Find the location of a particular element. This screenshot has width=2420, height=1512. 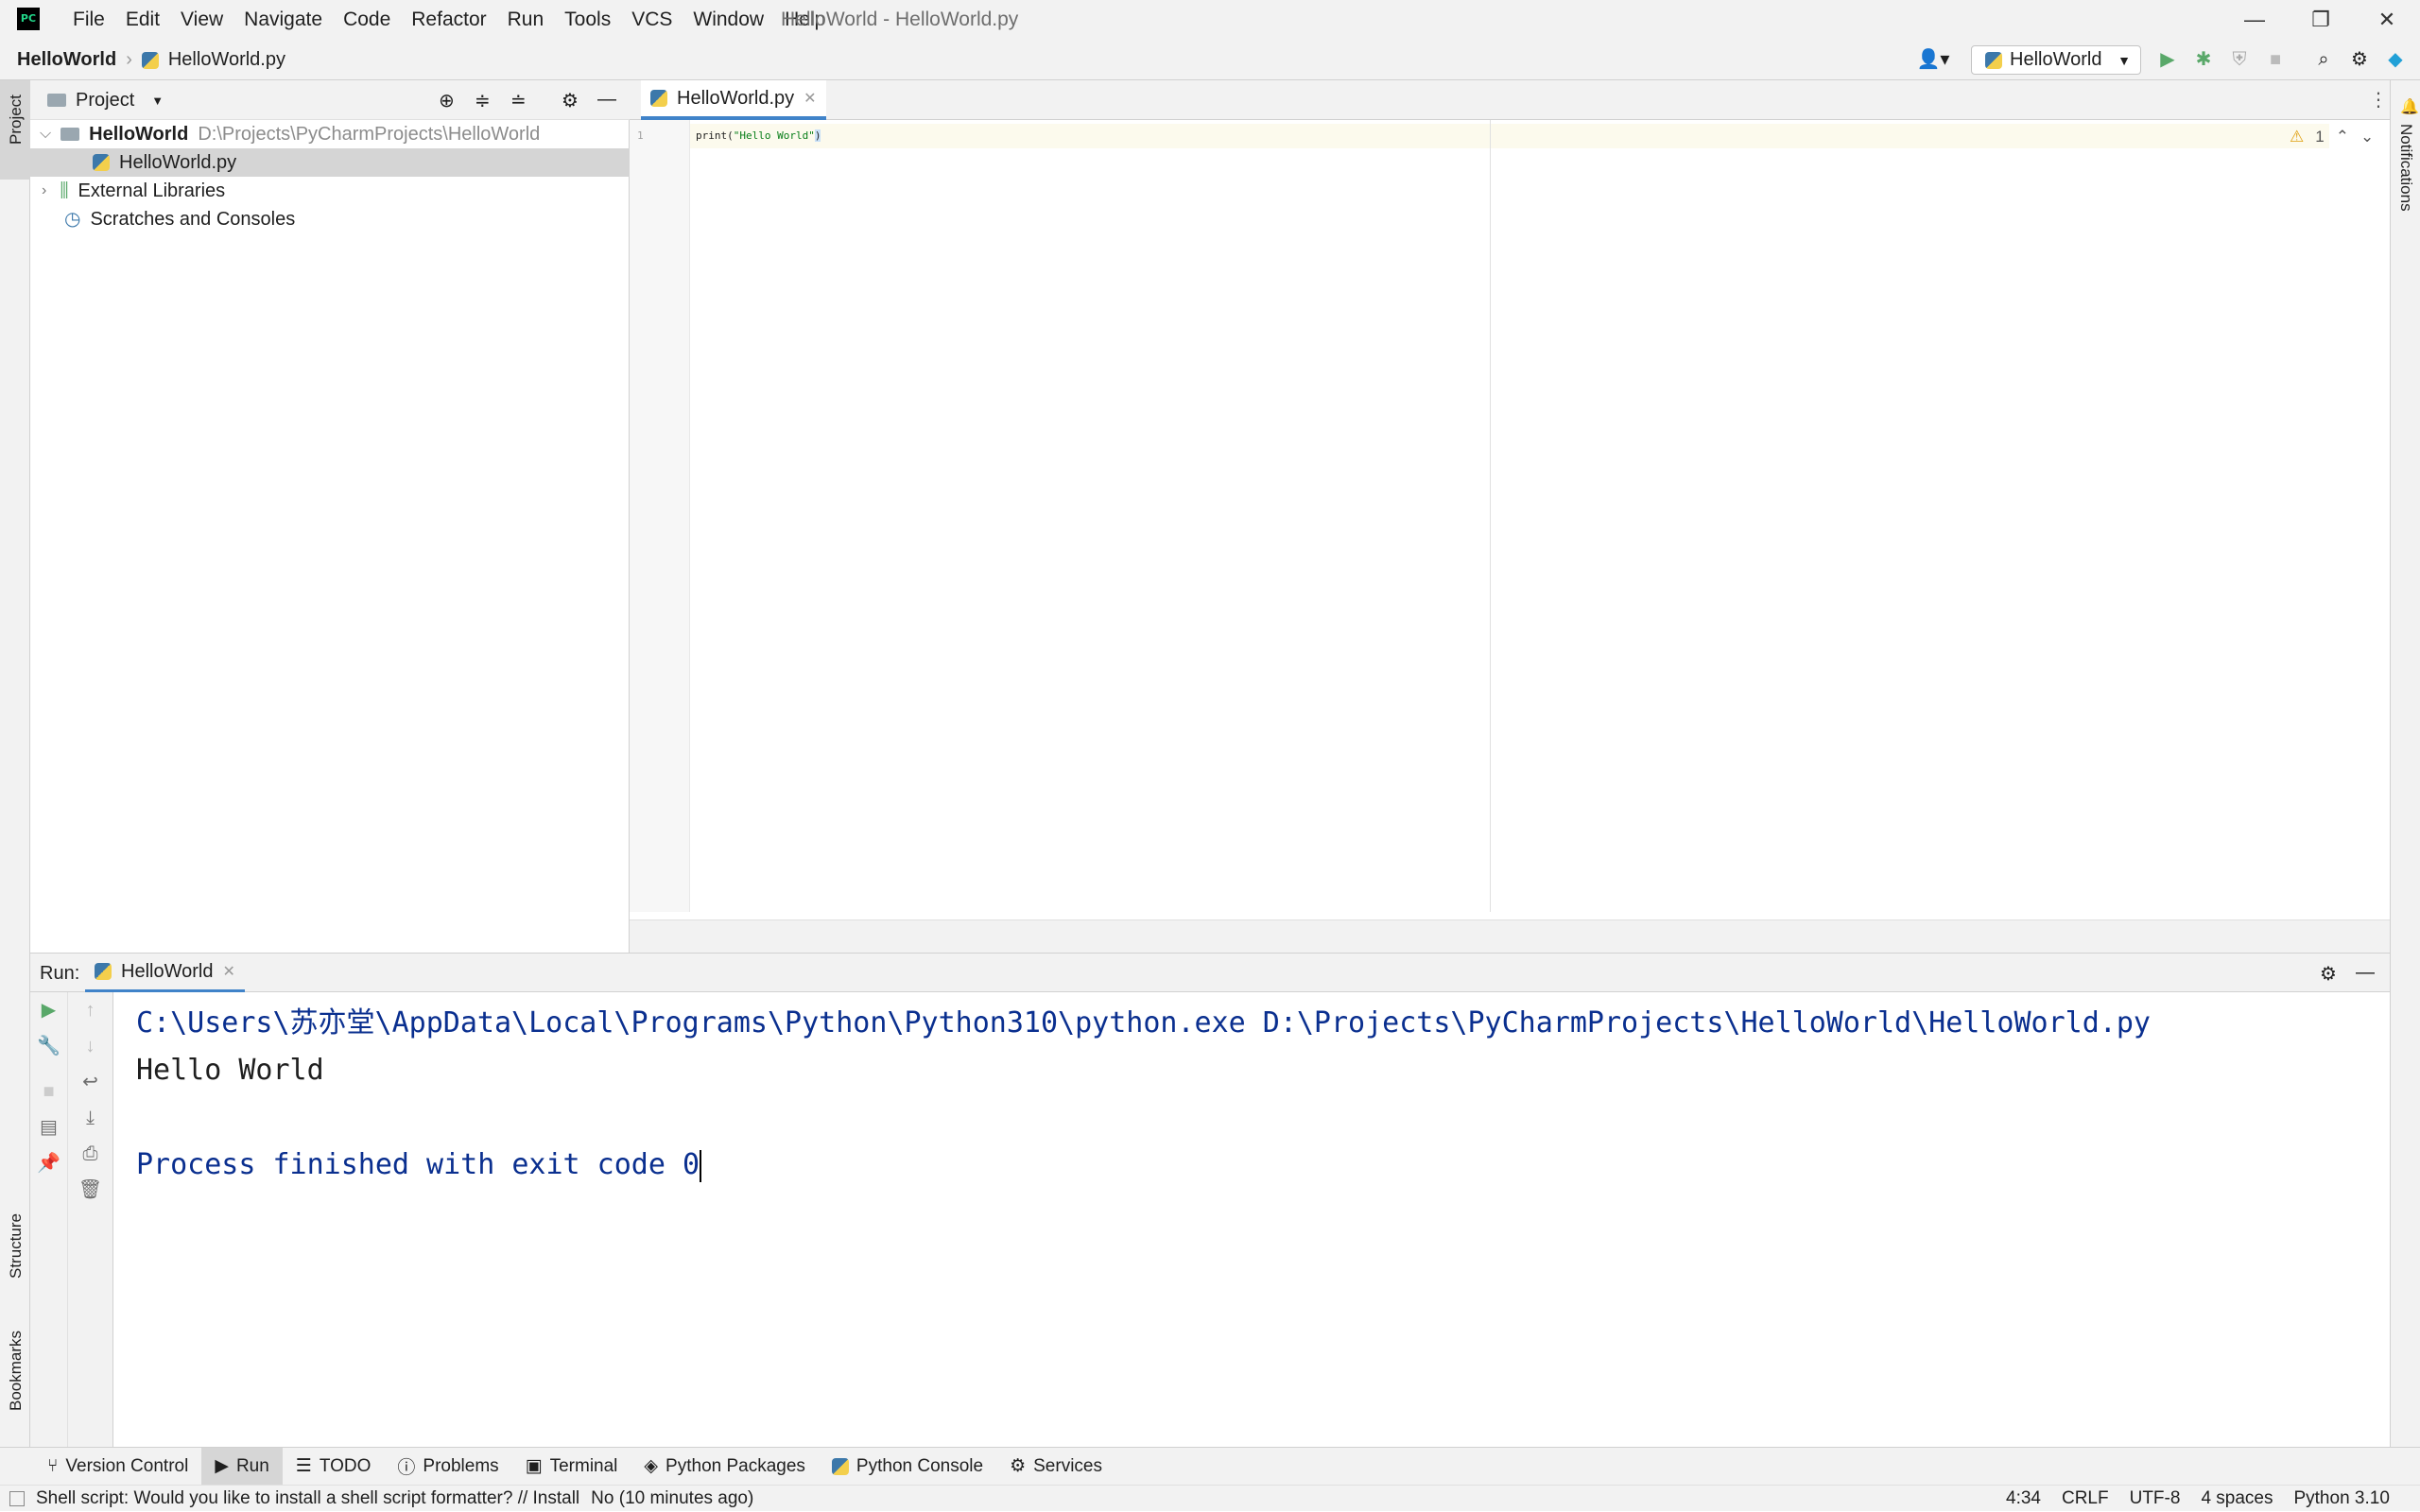

menu-tools: Tools is located at coordinates (587, 20).